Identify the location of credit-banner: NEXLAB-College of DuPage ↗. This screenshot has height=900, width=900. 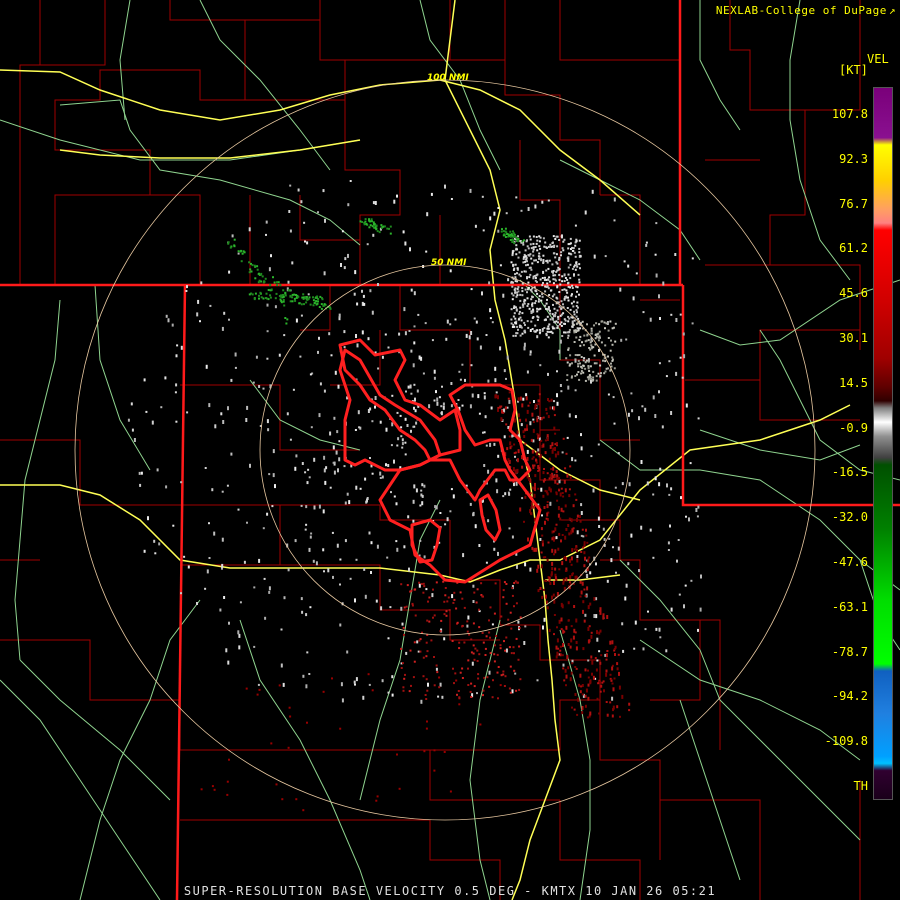
(806, 10).